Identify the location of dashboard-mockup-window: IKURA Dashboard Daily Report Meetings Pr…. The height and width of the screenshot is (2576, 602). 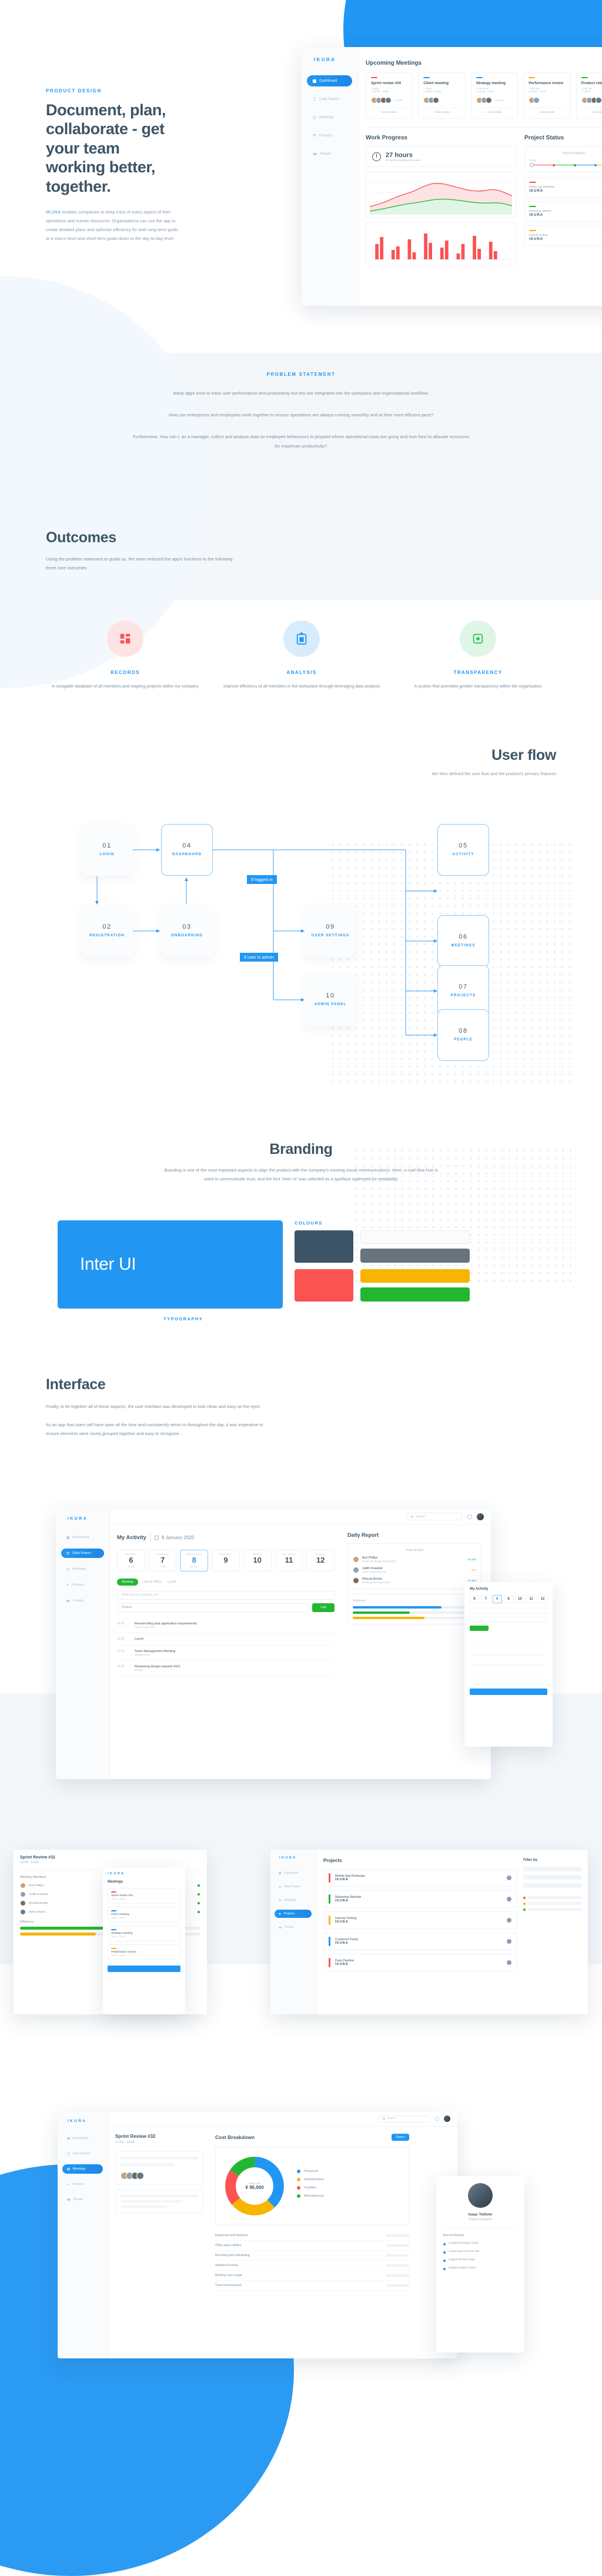
(451, 176).